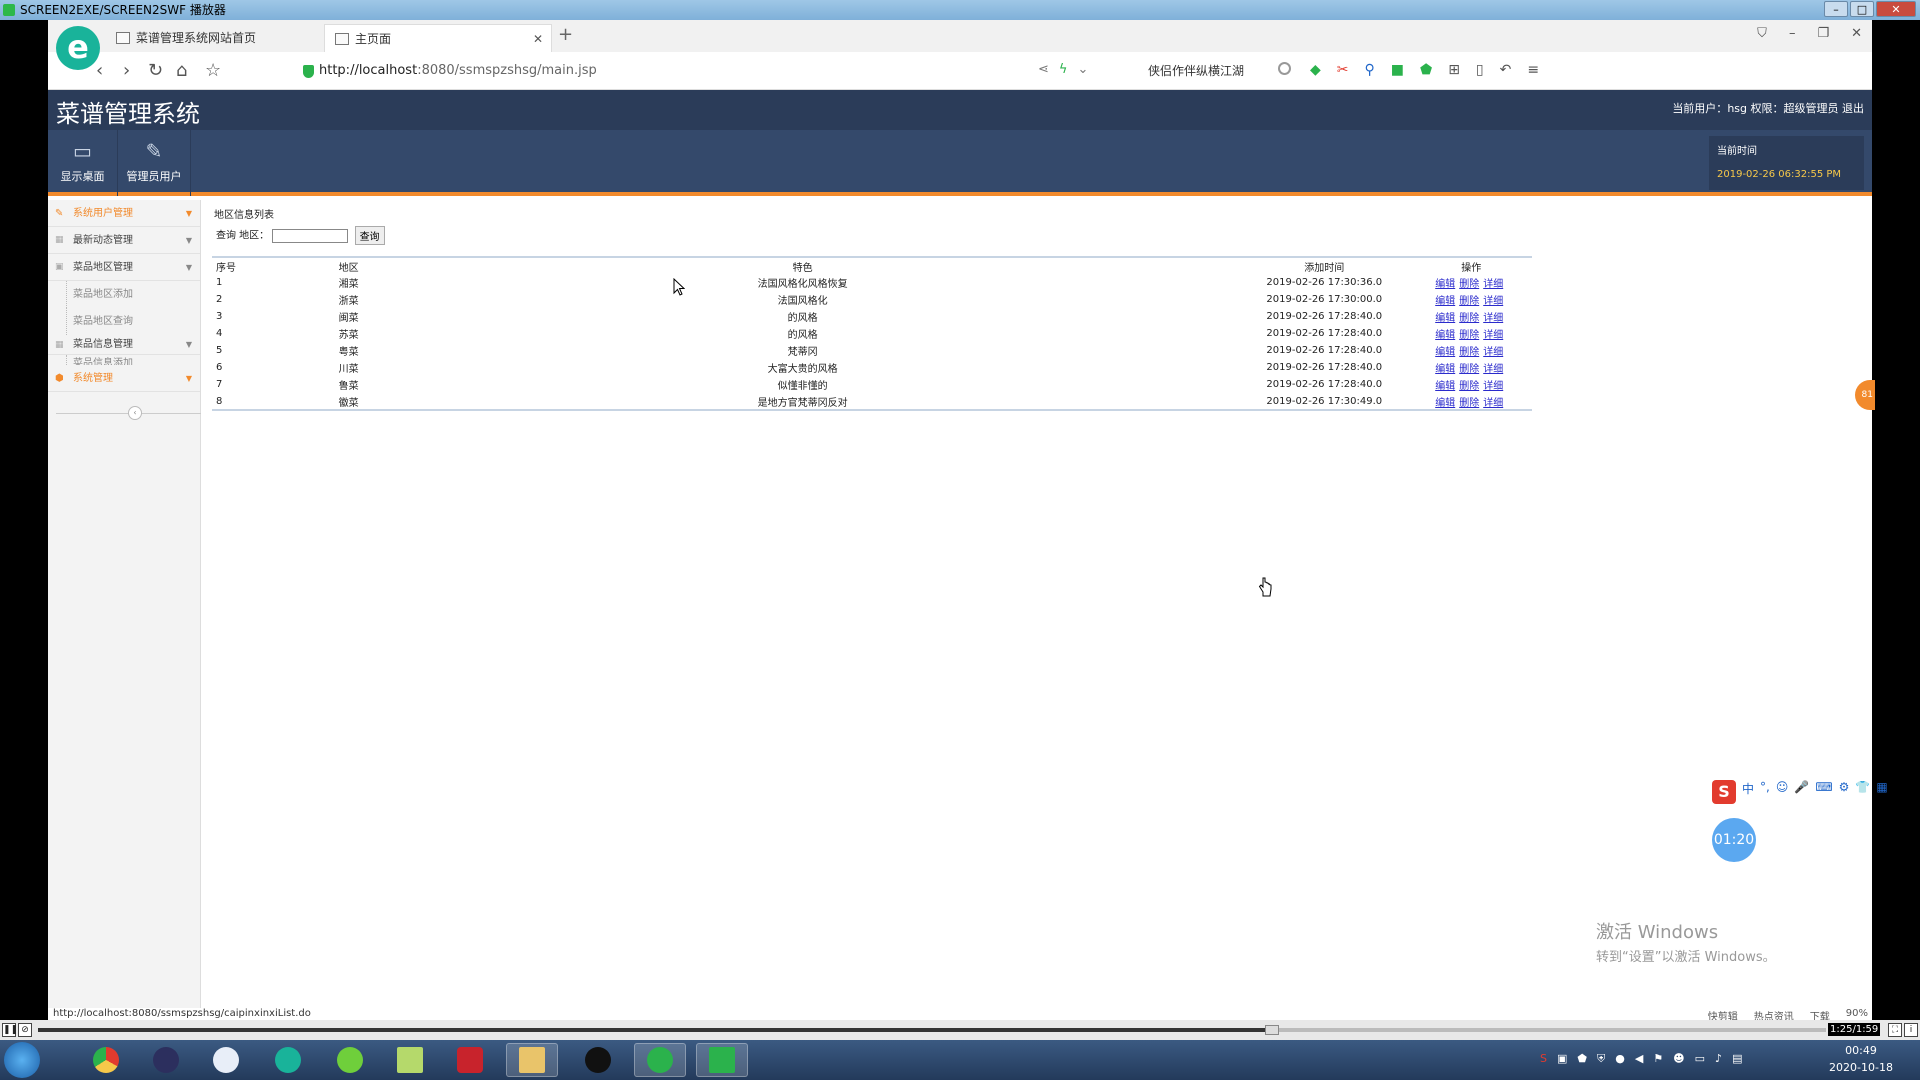 The image size is (1920, 1080). What do you see at coordinates (106, 1060) in the screenshot?
I see `chrome-taskbar-icon` at bounding box center [106, 1060].